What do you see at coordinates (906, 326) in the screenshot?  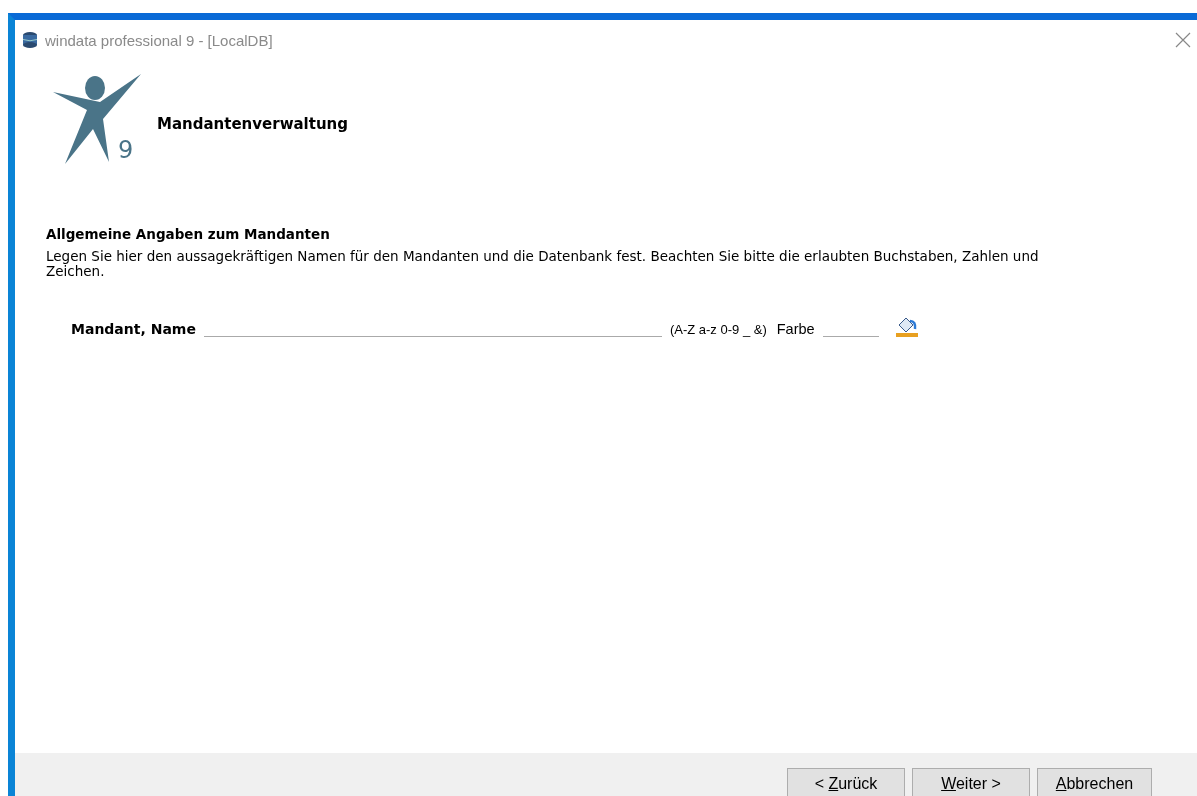 I see `paint-bucket-icon` at bounding box center [906, 326].